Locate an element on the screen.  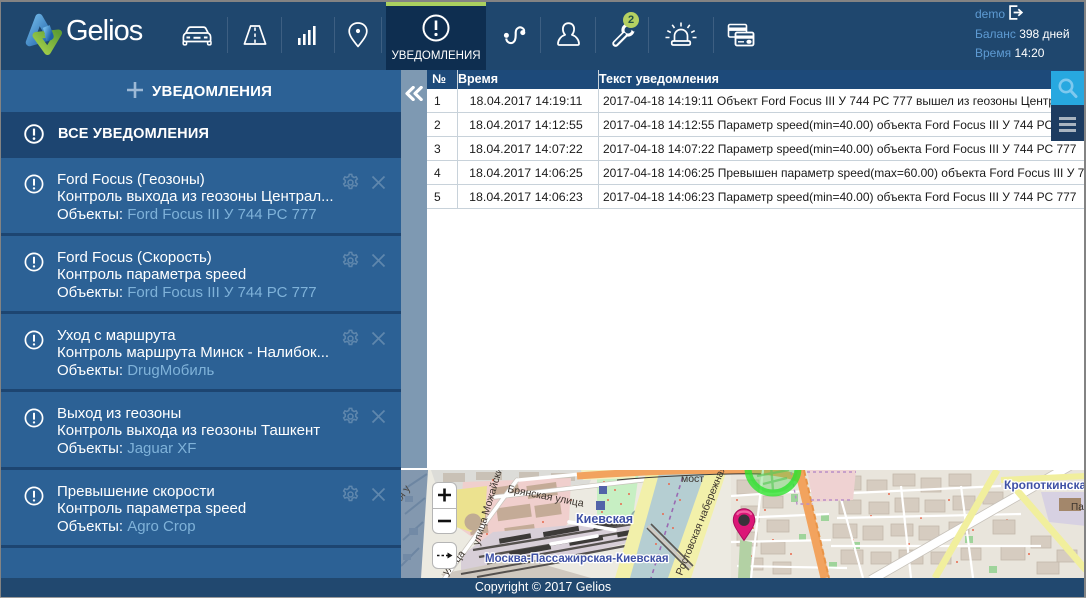
svg-text: Киевская is located at coordinates (604, 519).